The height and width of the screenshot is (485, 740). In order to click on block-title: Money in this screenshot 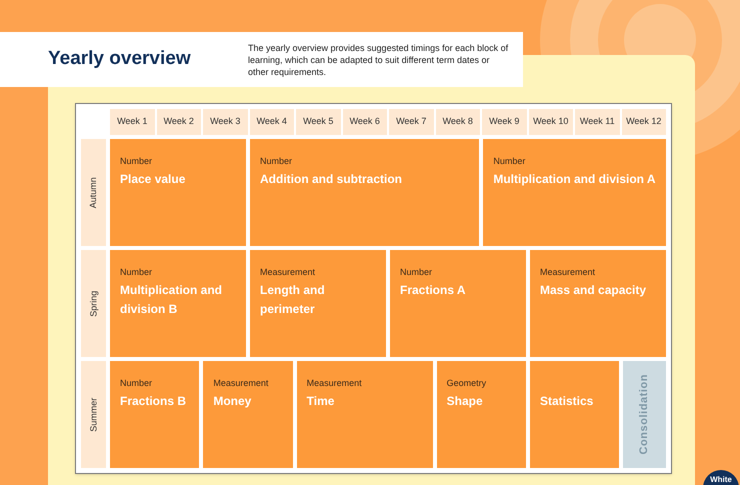, I will do `click(232, 401)`.